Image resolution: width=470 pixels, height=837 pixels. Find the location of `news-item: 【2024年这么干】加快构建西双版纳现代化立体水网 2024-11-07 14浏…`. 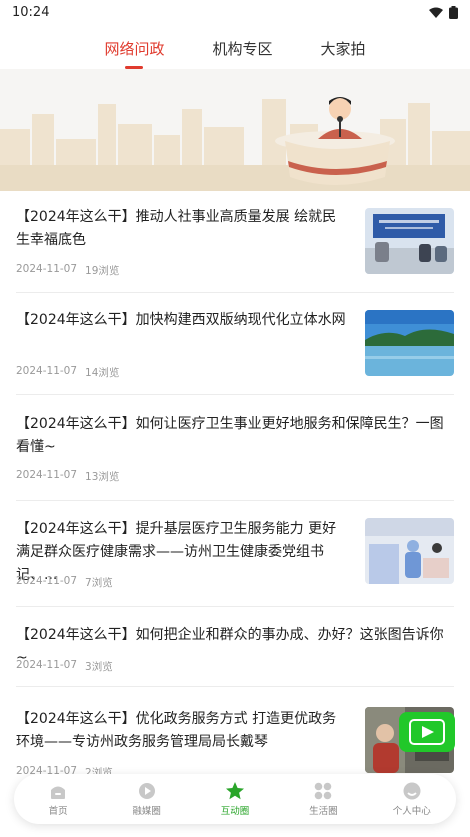

news-item: 【2024年这么干】加快构建西双版纳现代化立体水网 2024-11-07 14浏… is located at coordinates (235, 344).